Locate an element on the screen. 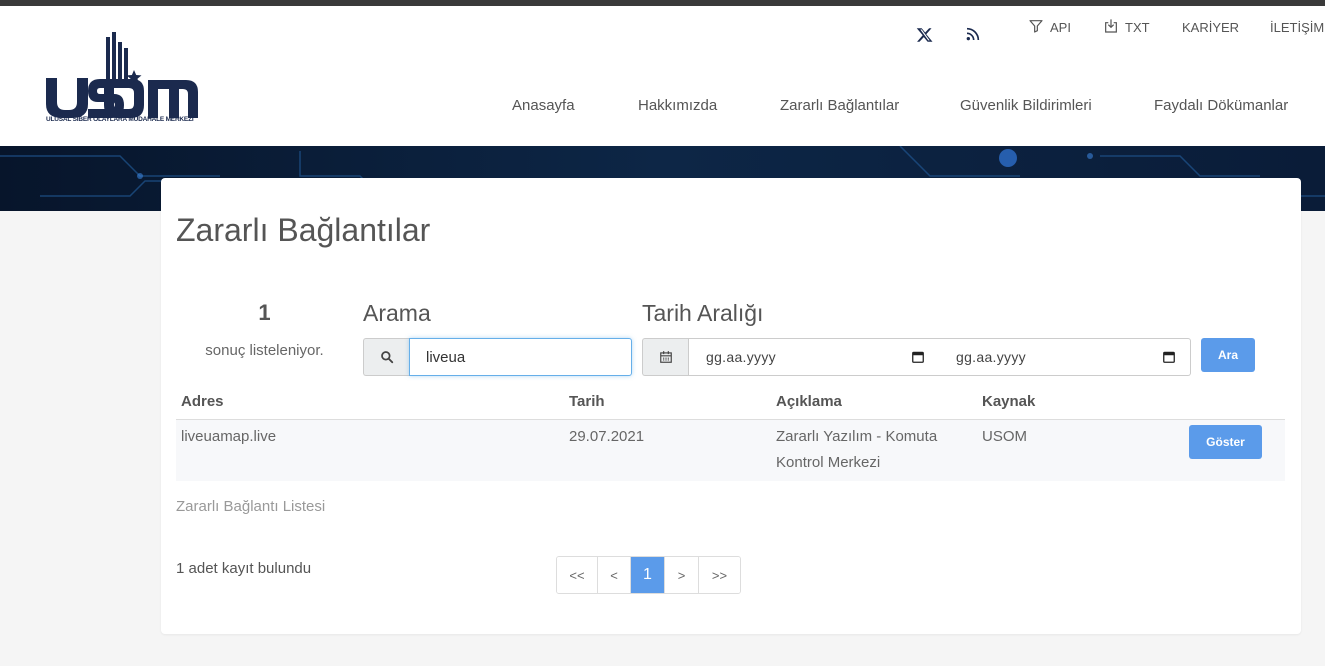 The image size is (1325, 666). search-icon is located at coordinates (387, 357).